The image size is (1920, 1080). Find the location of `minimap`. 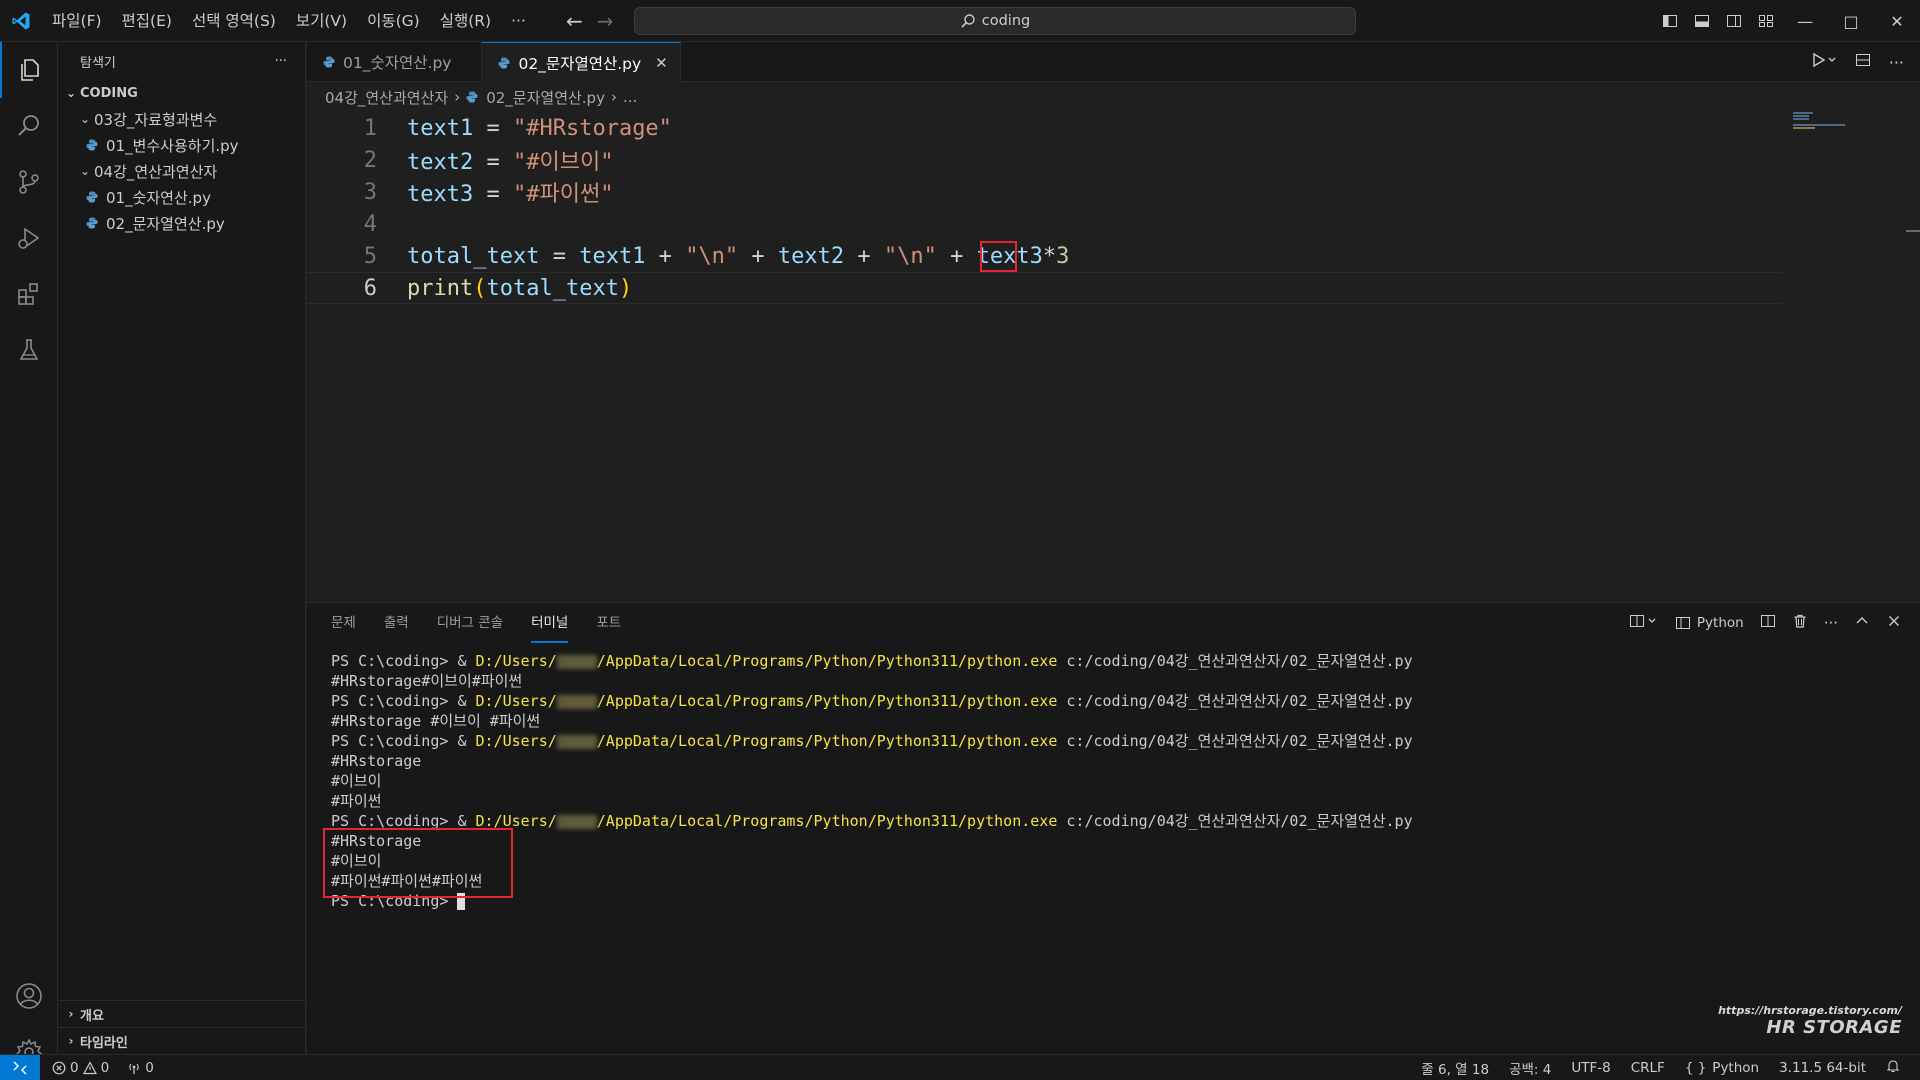

minimap is located at coordinates (1820, 122).